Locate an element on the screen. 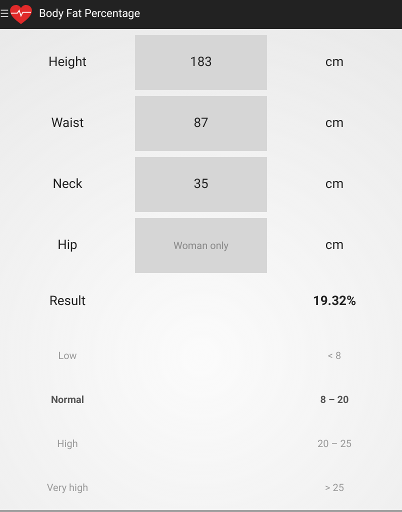  input-field: 87 is located at coordinates (201, 123).